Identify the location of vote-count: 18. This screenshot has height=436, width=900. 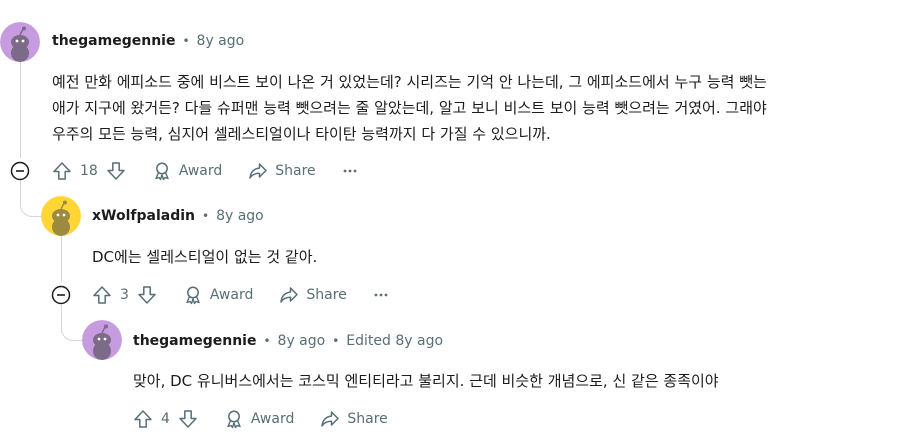
(89, 171).